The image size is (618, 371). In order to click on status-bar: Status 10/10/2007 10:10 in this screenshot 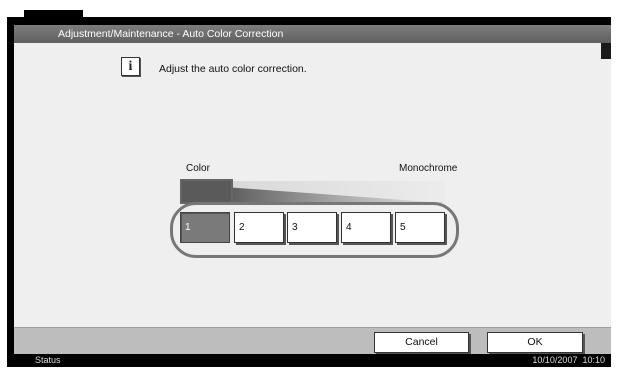, I will do `click(309, 360)`.